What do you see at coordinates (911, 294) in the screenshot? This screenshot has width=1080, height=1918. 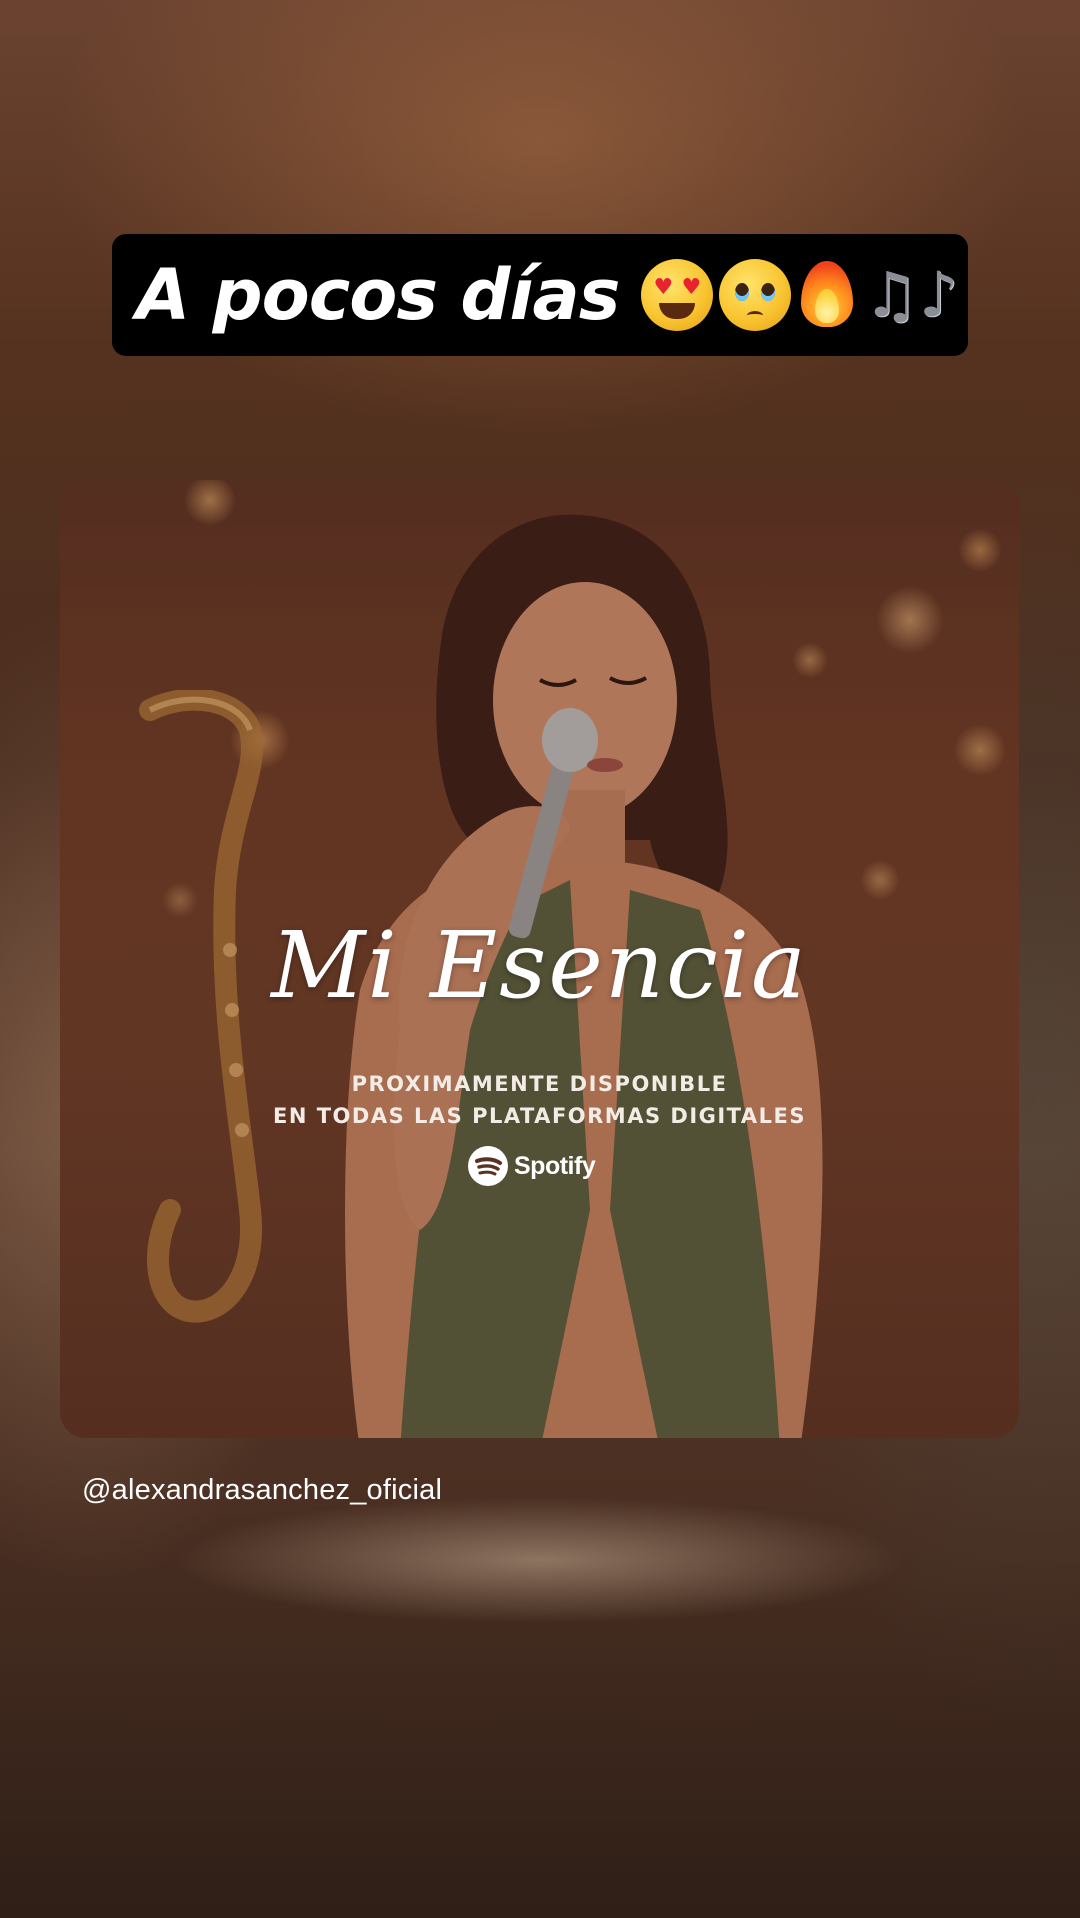 I see `musical-notes-emoji-icon: ♫♪` at bounding box center [911, 294].